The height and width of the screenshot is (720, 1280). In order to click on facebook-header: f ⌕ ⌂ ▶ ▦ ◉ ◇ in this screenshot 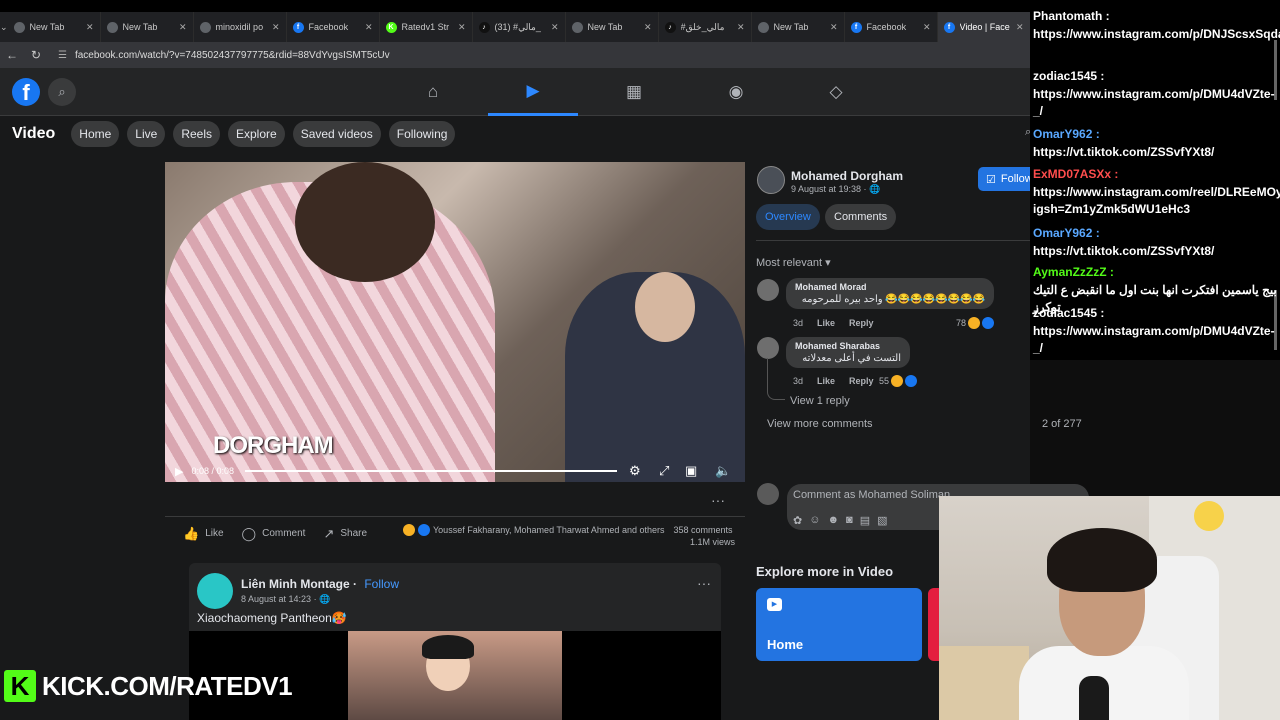, I will do `click(515, 92)`.